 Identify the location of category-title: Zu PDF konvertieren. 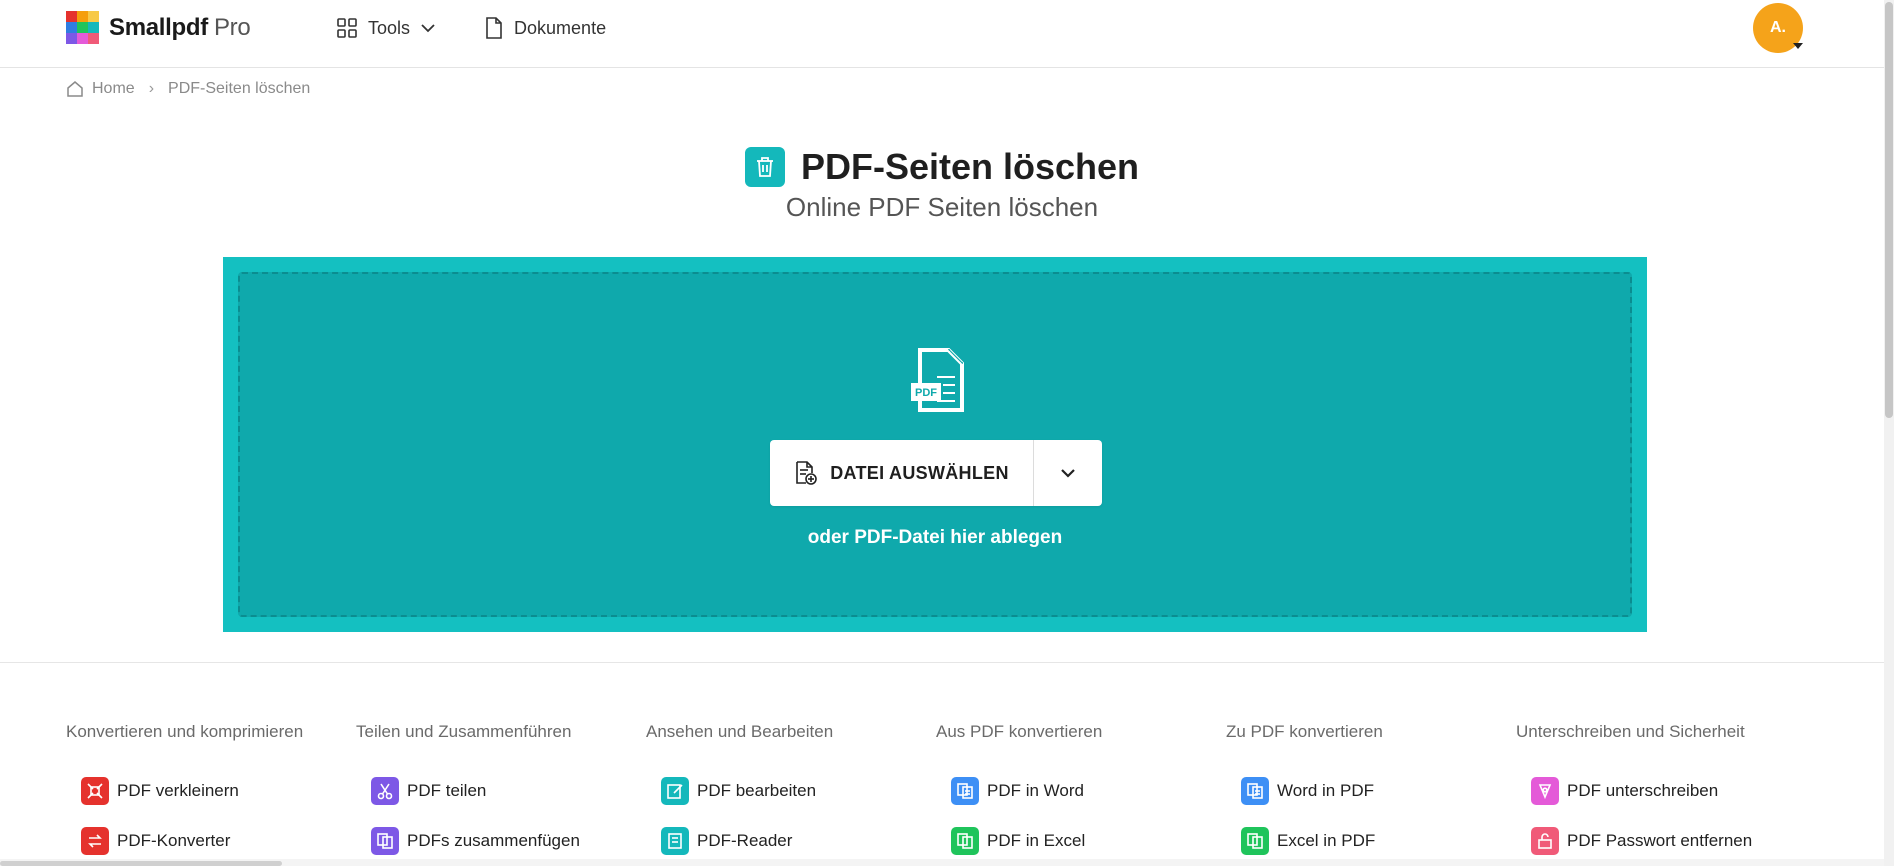
(1304, 731).